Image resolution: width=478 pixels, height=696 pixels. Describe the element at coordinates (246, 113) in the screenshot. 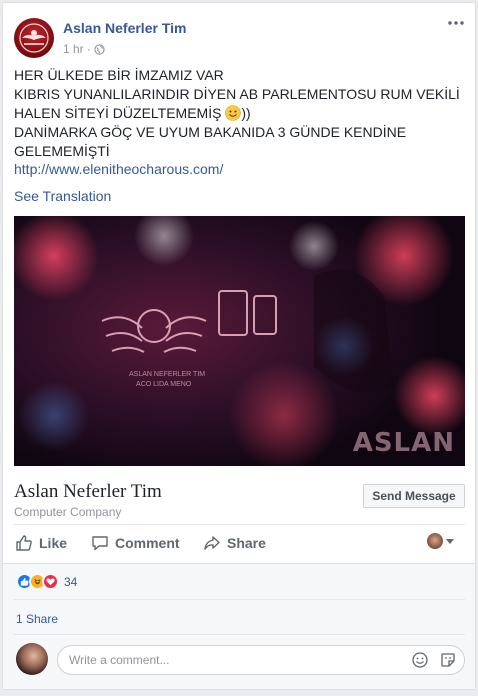

I see `post-line-text: ))` at that location.